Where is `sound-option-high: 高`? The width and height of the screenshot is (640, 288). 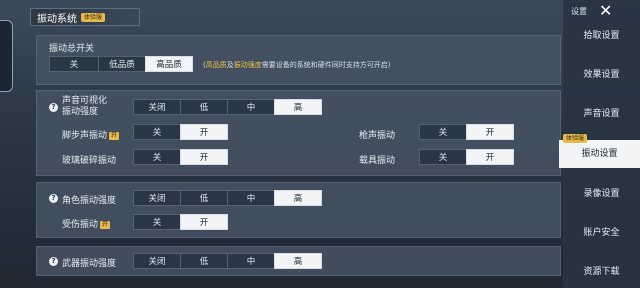
sound-option-high: 高 is located at coordinates (298, 107).